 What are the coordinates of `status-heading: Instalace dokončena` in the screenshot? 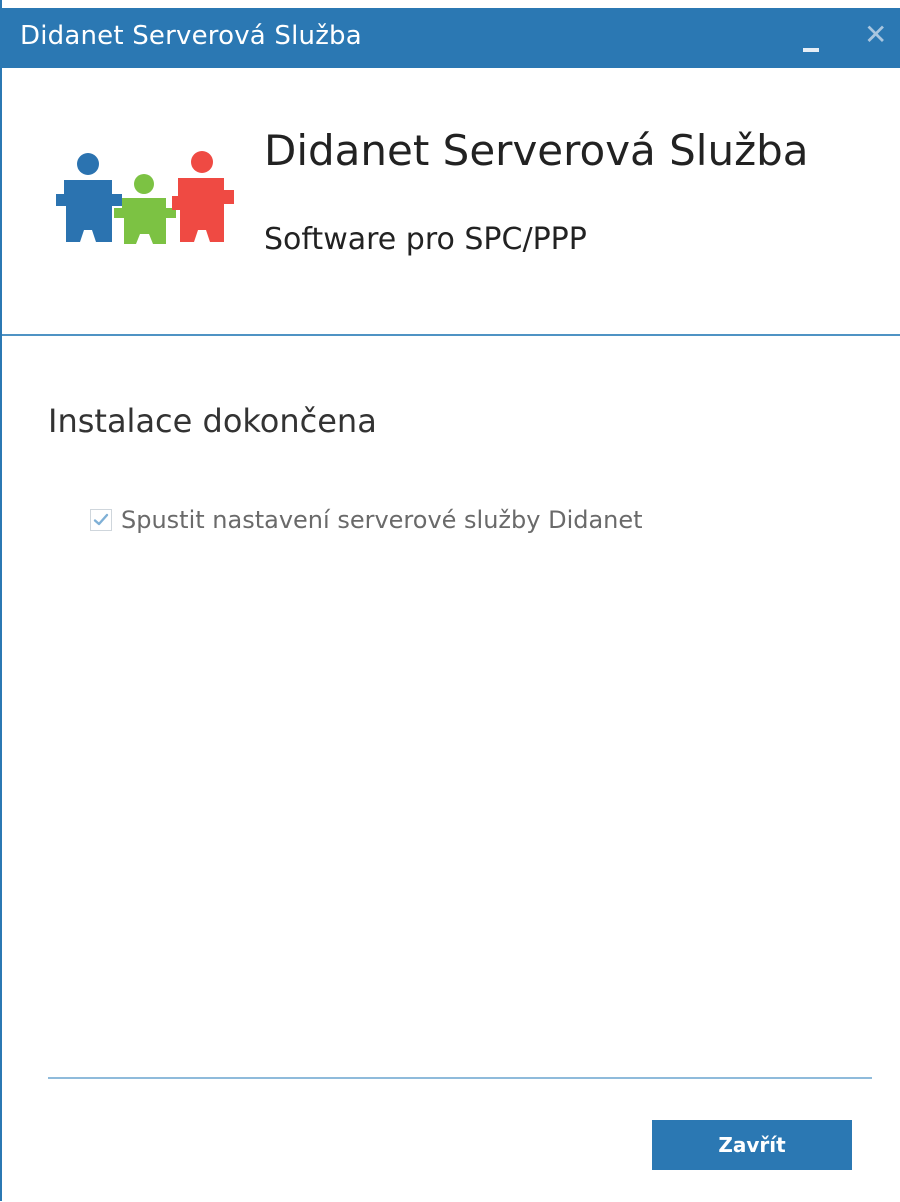 It's located at (212, 421).